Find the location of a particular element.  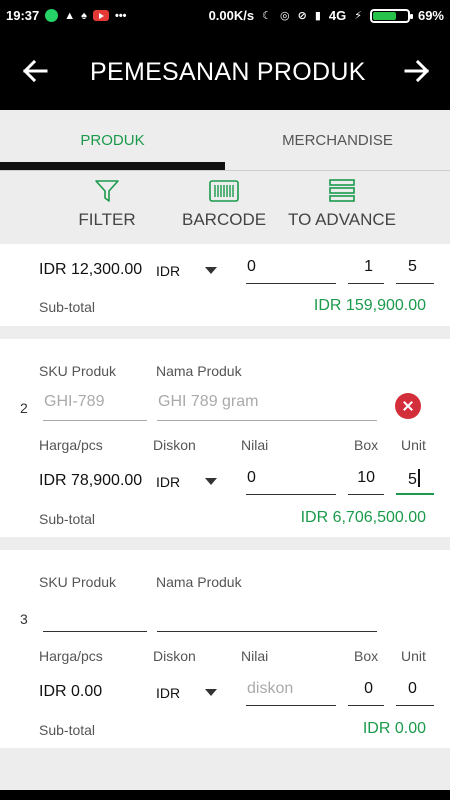

discount-placeholder-text: diskon is located at coordinates (270, 688).